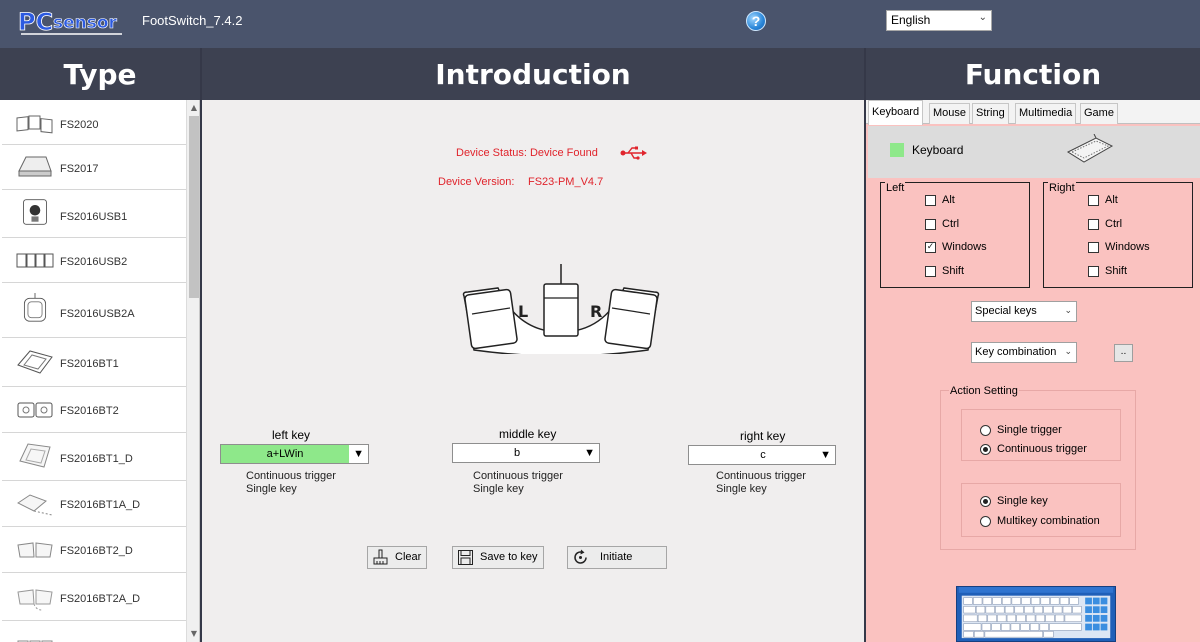  What do you see at coordinates (526, 453) in the screenshot?
I see `middle-key-select: b ▼` at bounding box center [526, 453].